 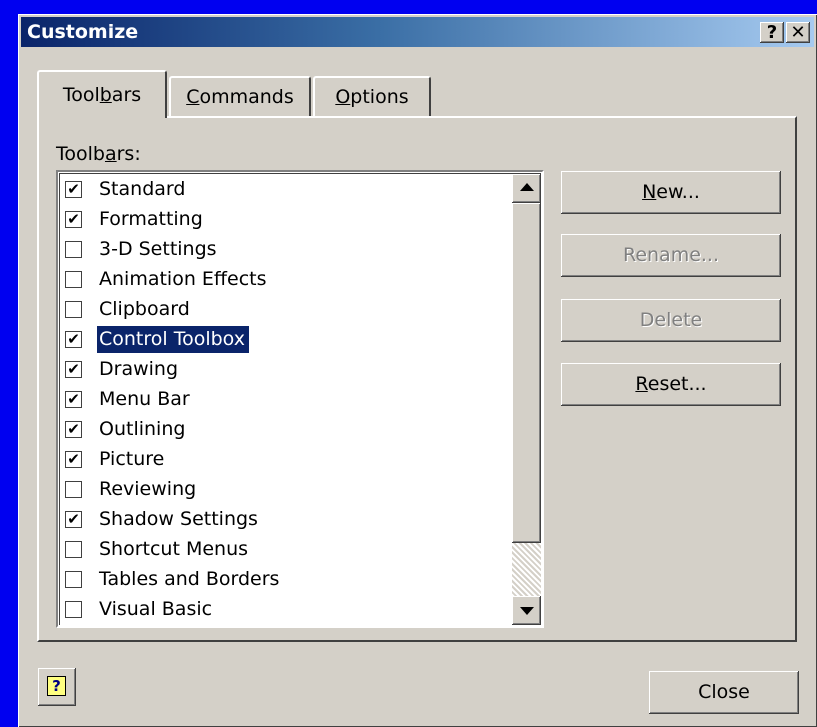 What do you see at coordinates (158, 249) in the screenshot?
I see `toolbar-item-label: 3-D Settings` at bounding box center [158, 249].